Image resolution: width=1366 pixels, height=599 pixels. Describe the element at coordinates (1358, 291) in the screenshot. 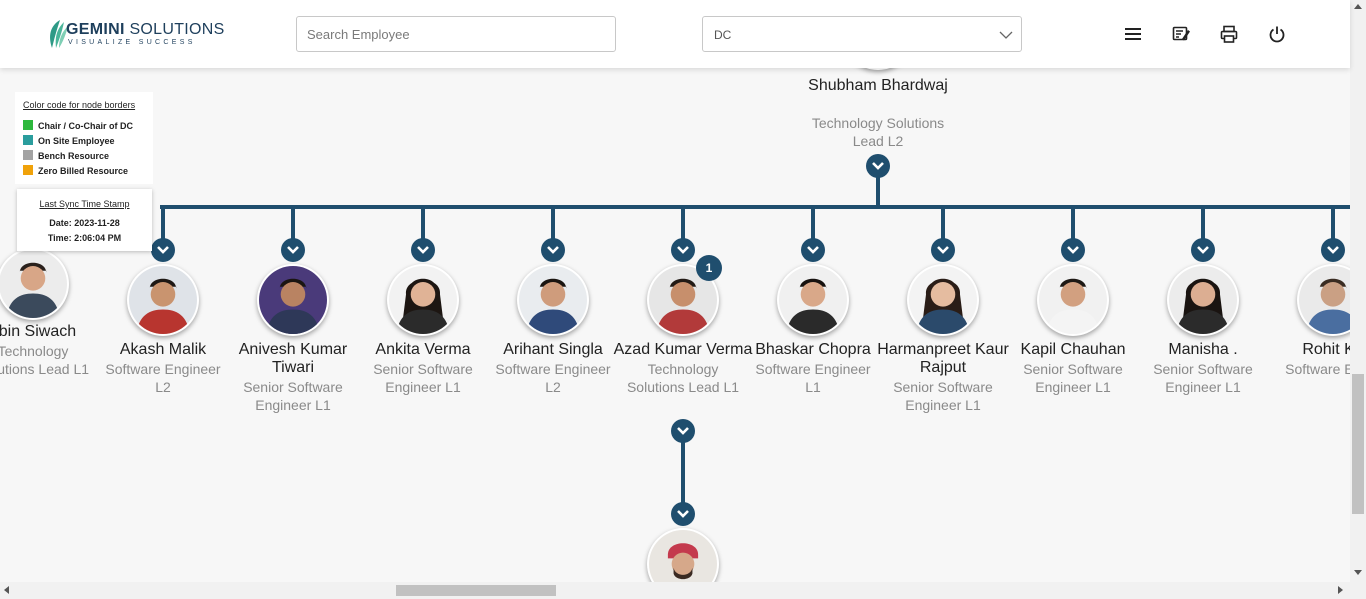

I see `vertical-scrollbar` at that location.